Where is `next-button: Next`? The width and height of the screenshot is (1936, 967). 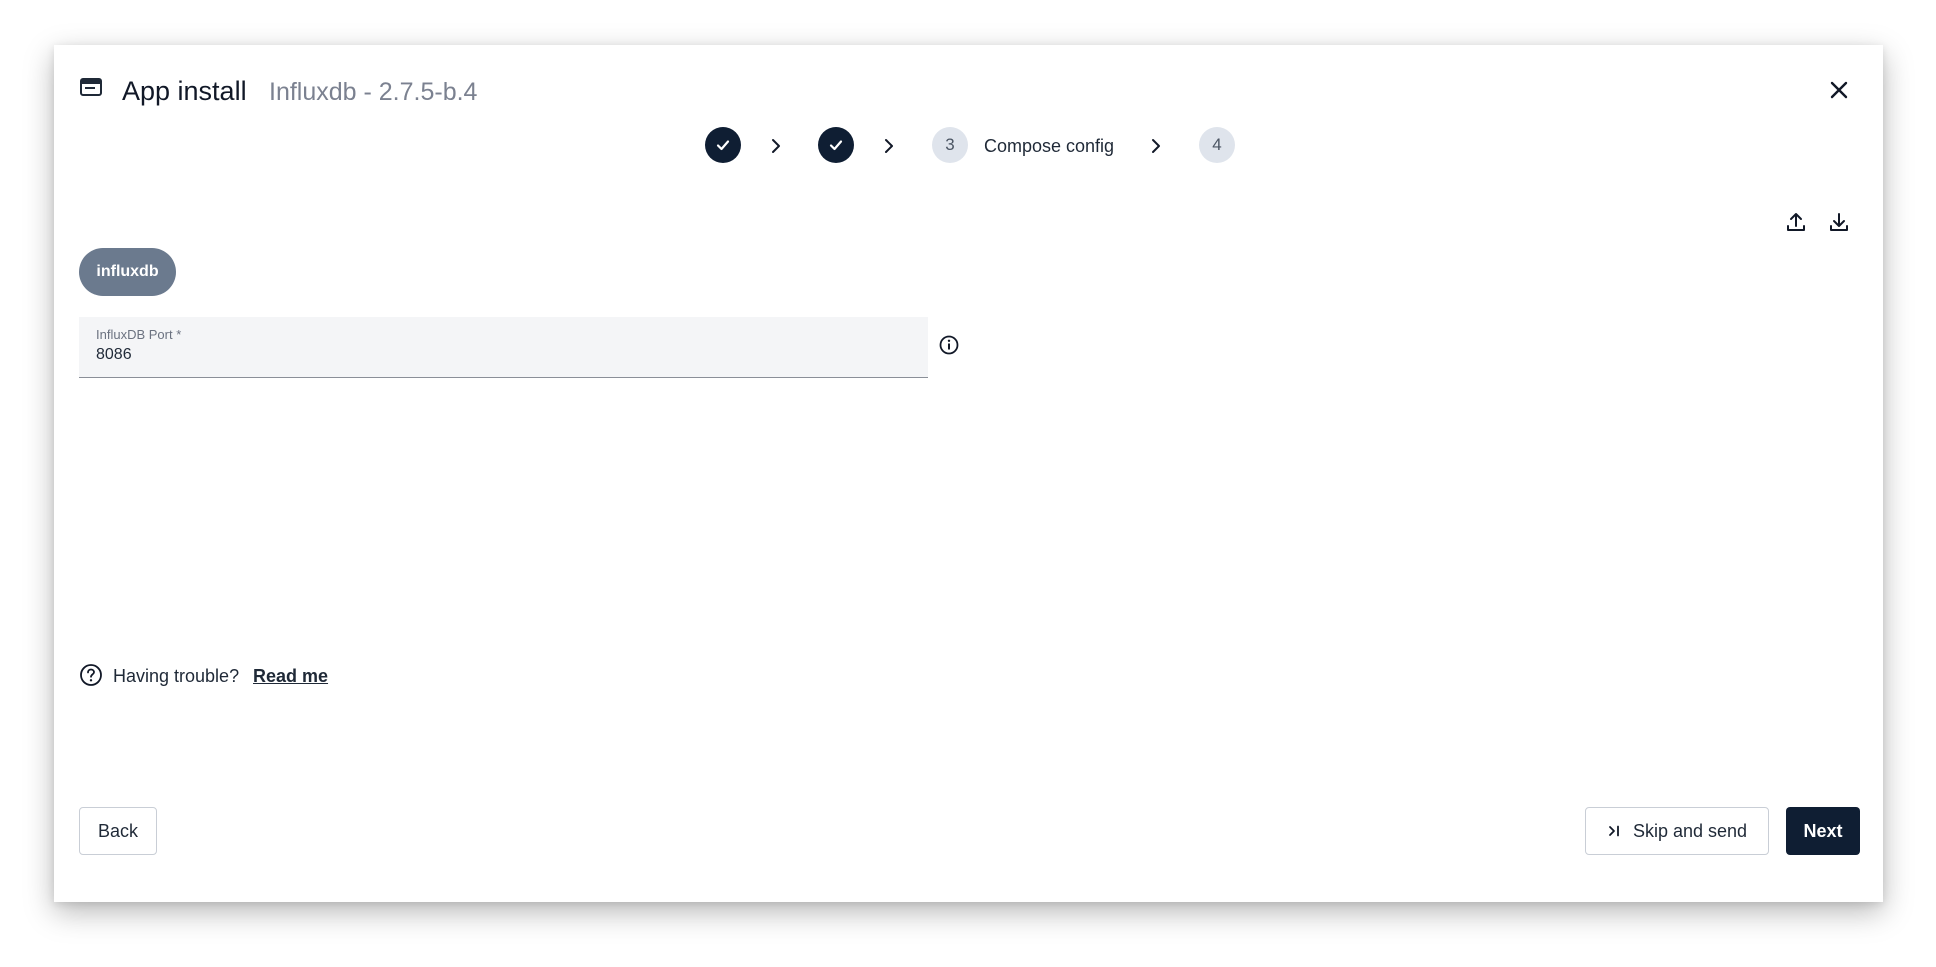 next-button: Next is located at coordinates (1823, 831).